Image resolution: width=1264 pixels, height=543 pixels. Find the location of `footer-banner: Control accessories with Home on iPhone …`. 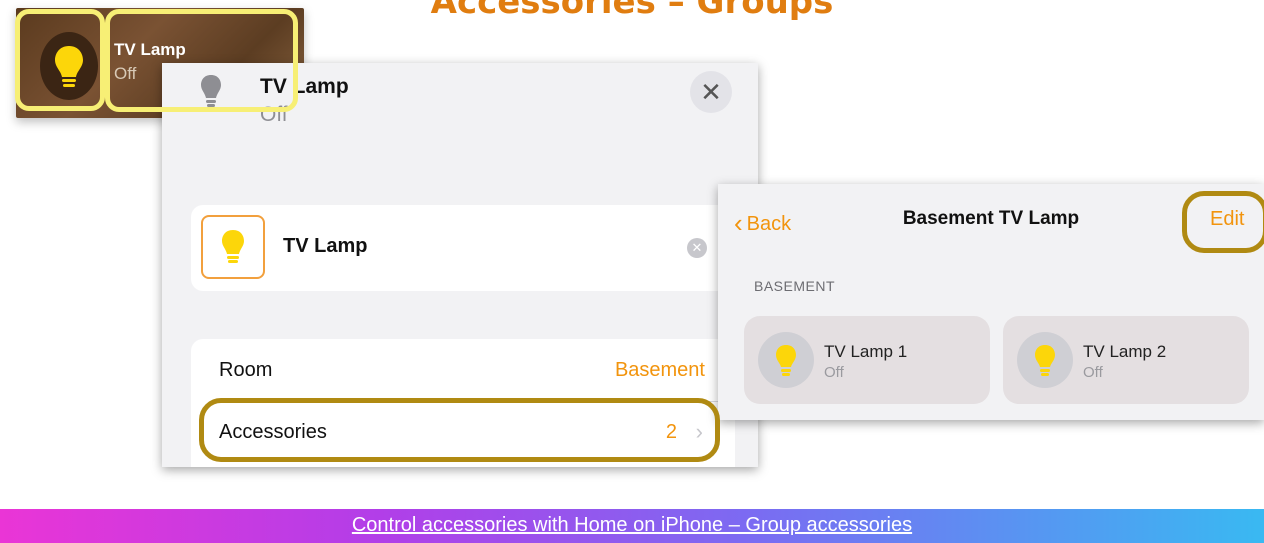

footer-banner: Control accessories with Home on iPhone … is located at coordinates (632, 526).